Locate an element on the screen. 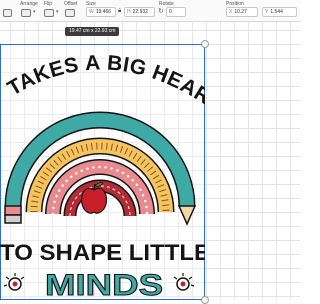 The image size is (320, 304). x-position-field: X 10.27 is located at coordinates (242, 12).